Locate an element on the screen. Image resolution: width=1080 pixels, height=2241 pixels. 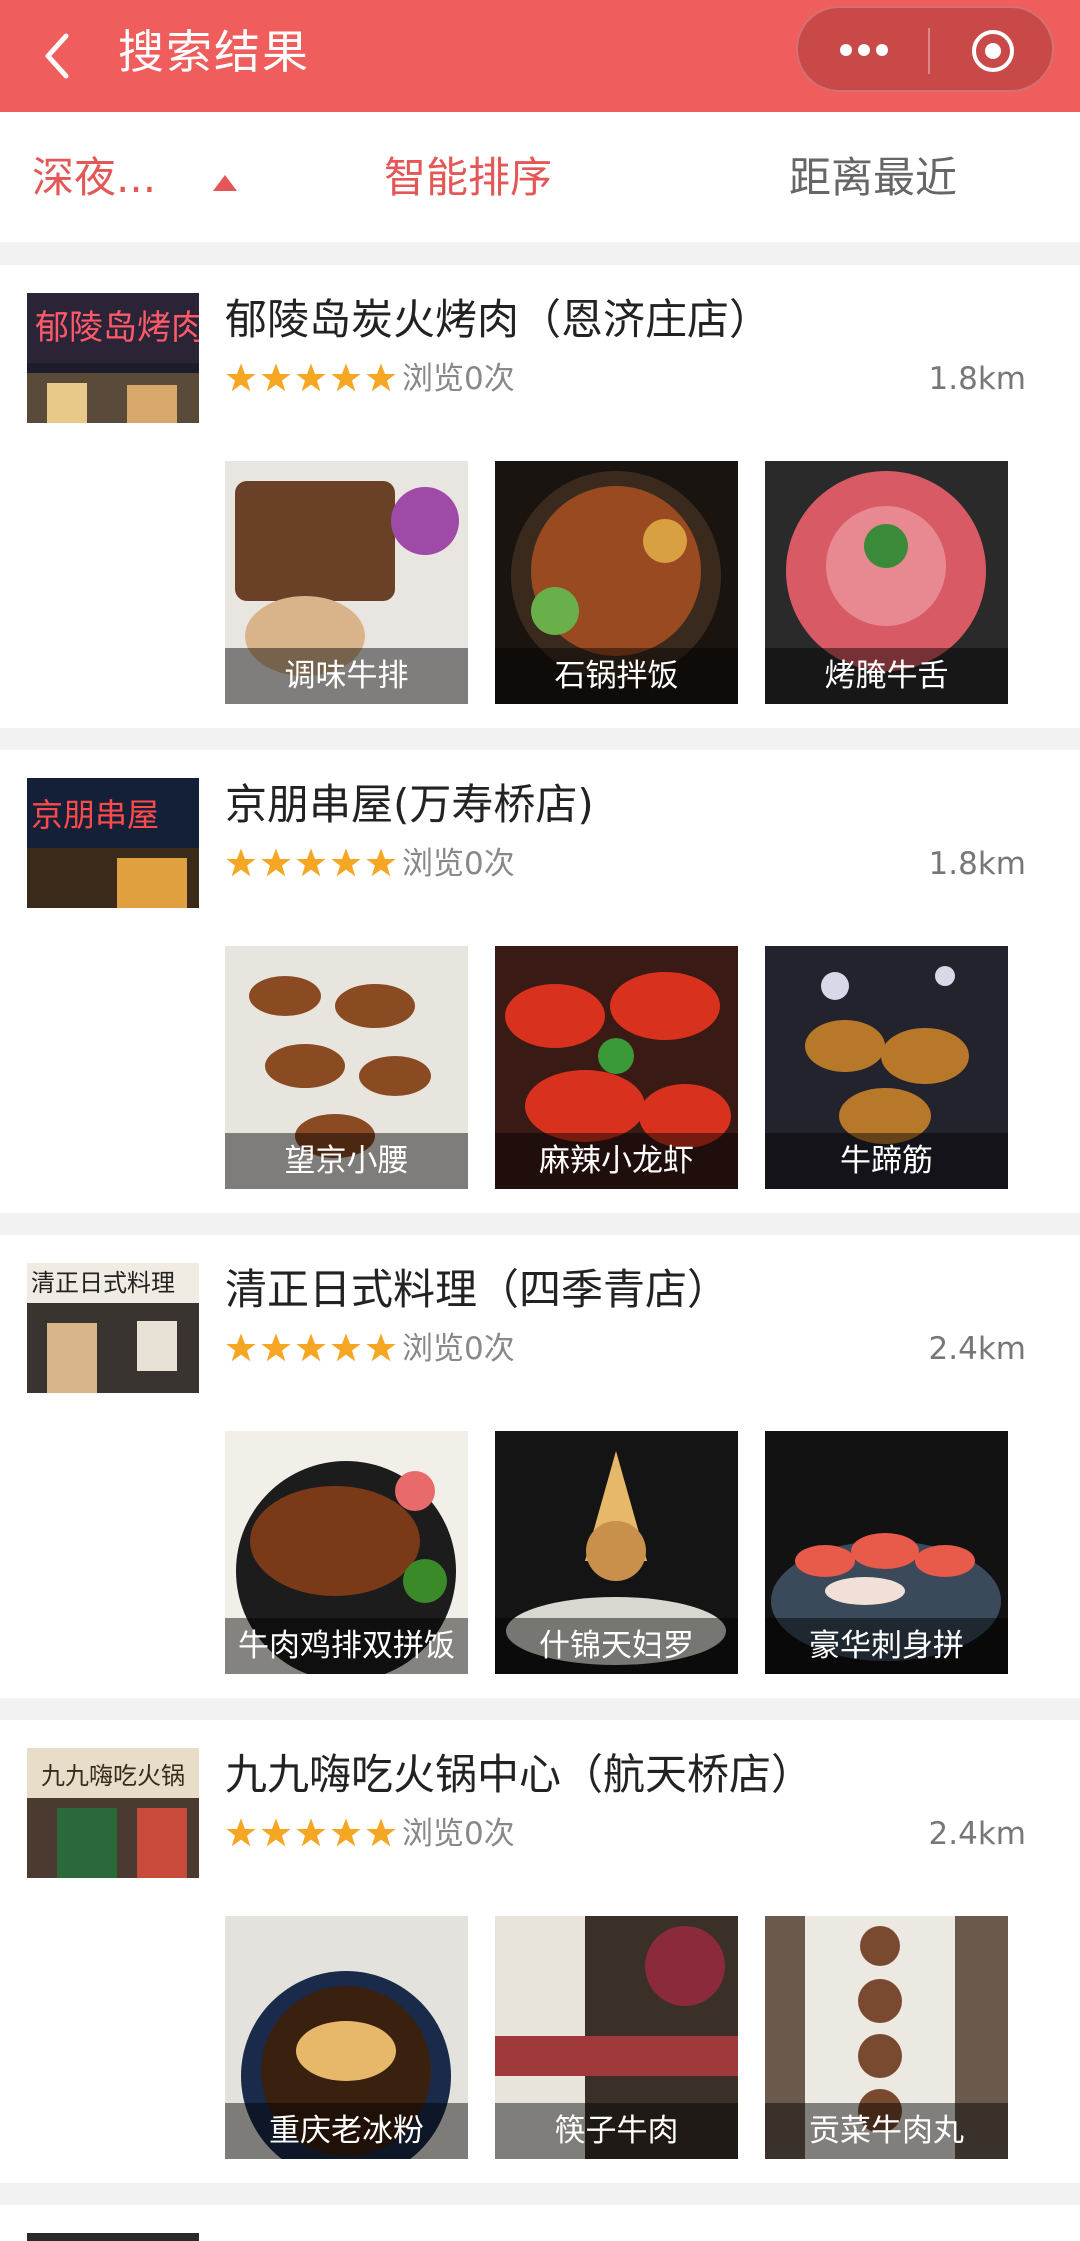
dish-label: 麻辣小龙虾 is located at coordinates (616, 1161).